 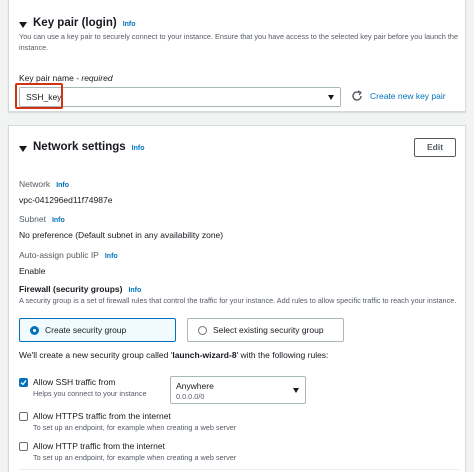 I want to click on public-ip-label: Auto-assign public IP Info, so click(x=68, y=255).